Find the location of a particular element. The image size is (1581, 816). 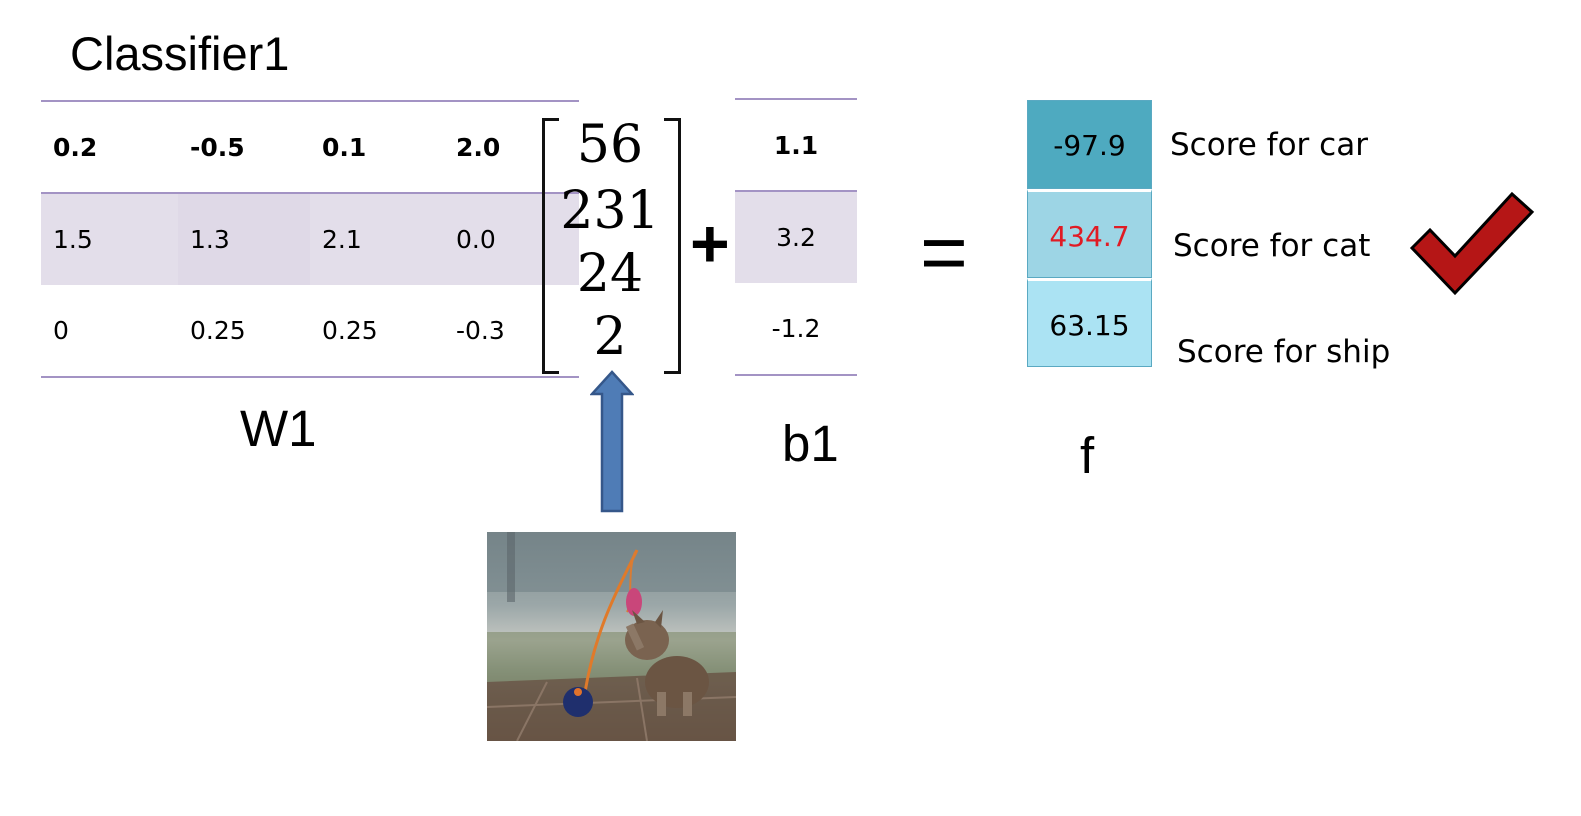

score-ship-label: Score for ship is located at coordinates (1284, 352).